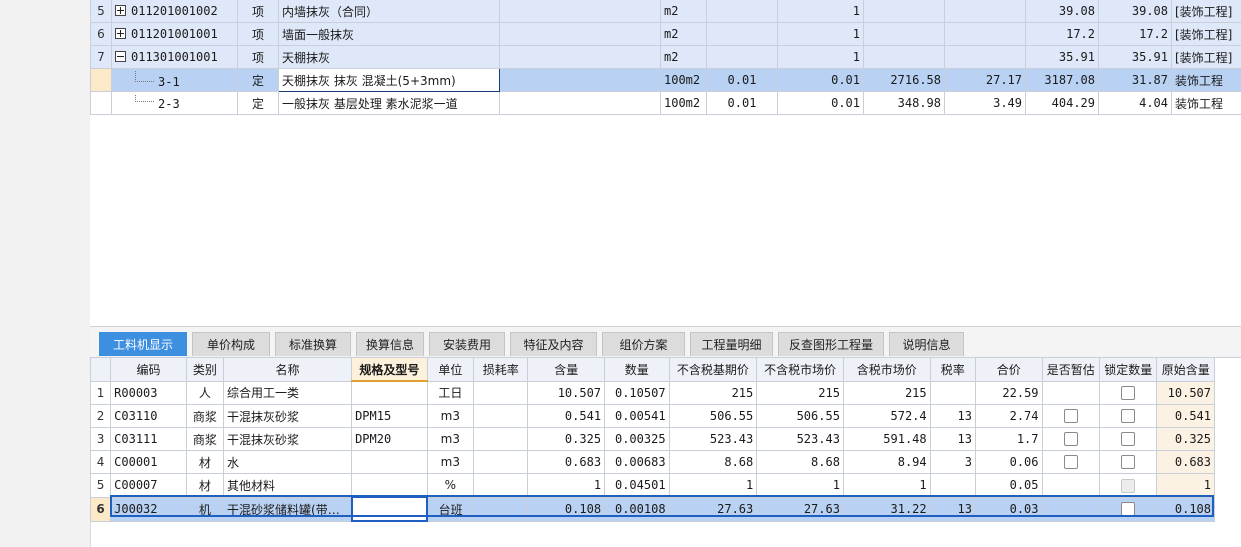  Describe the element at coordinates (148, 485) in the screenshot. I see `material-code: C00007` at that location.